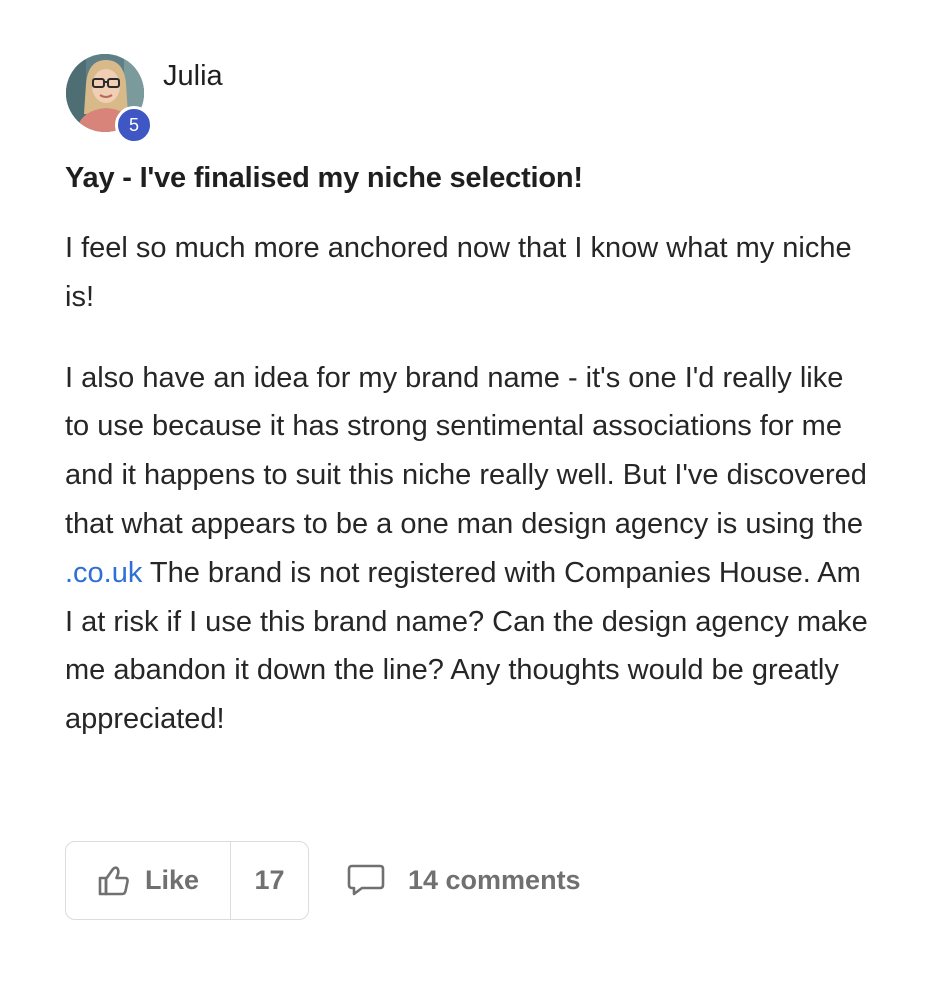  Describe the element at coordinates (494, 879) in the screenshot. I see `comments-count: 14 comments` at that location.